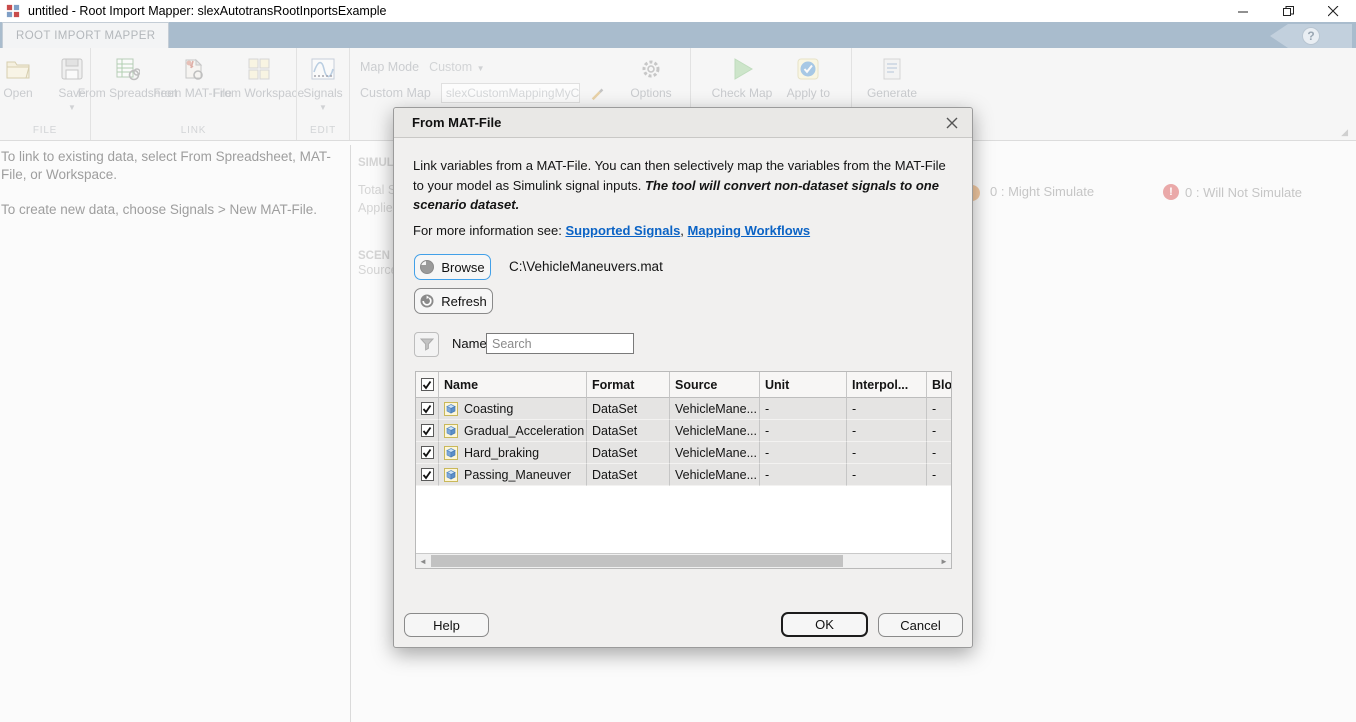 The image size is (1356, 722). Describe the element at coordinates (426, 344) in the screenshot. I see `filter-button` at that location.